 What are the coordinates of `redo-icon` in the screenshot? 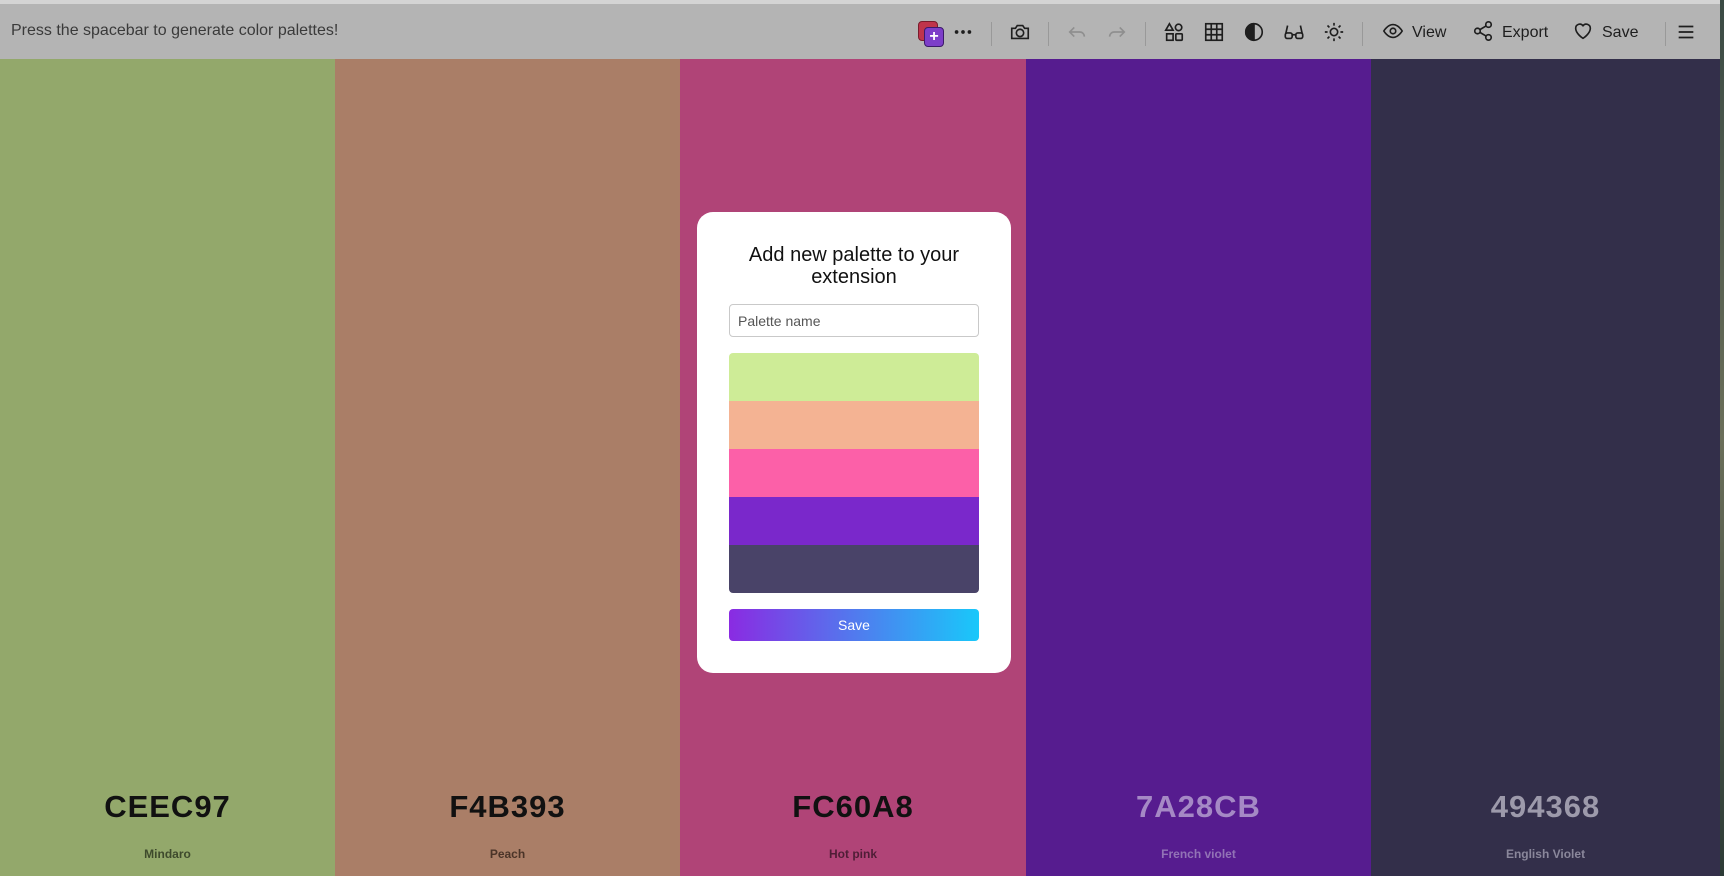 It's located at (1117, 32).